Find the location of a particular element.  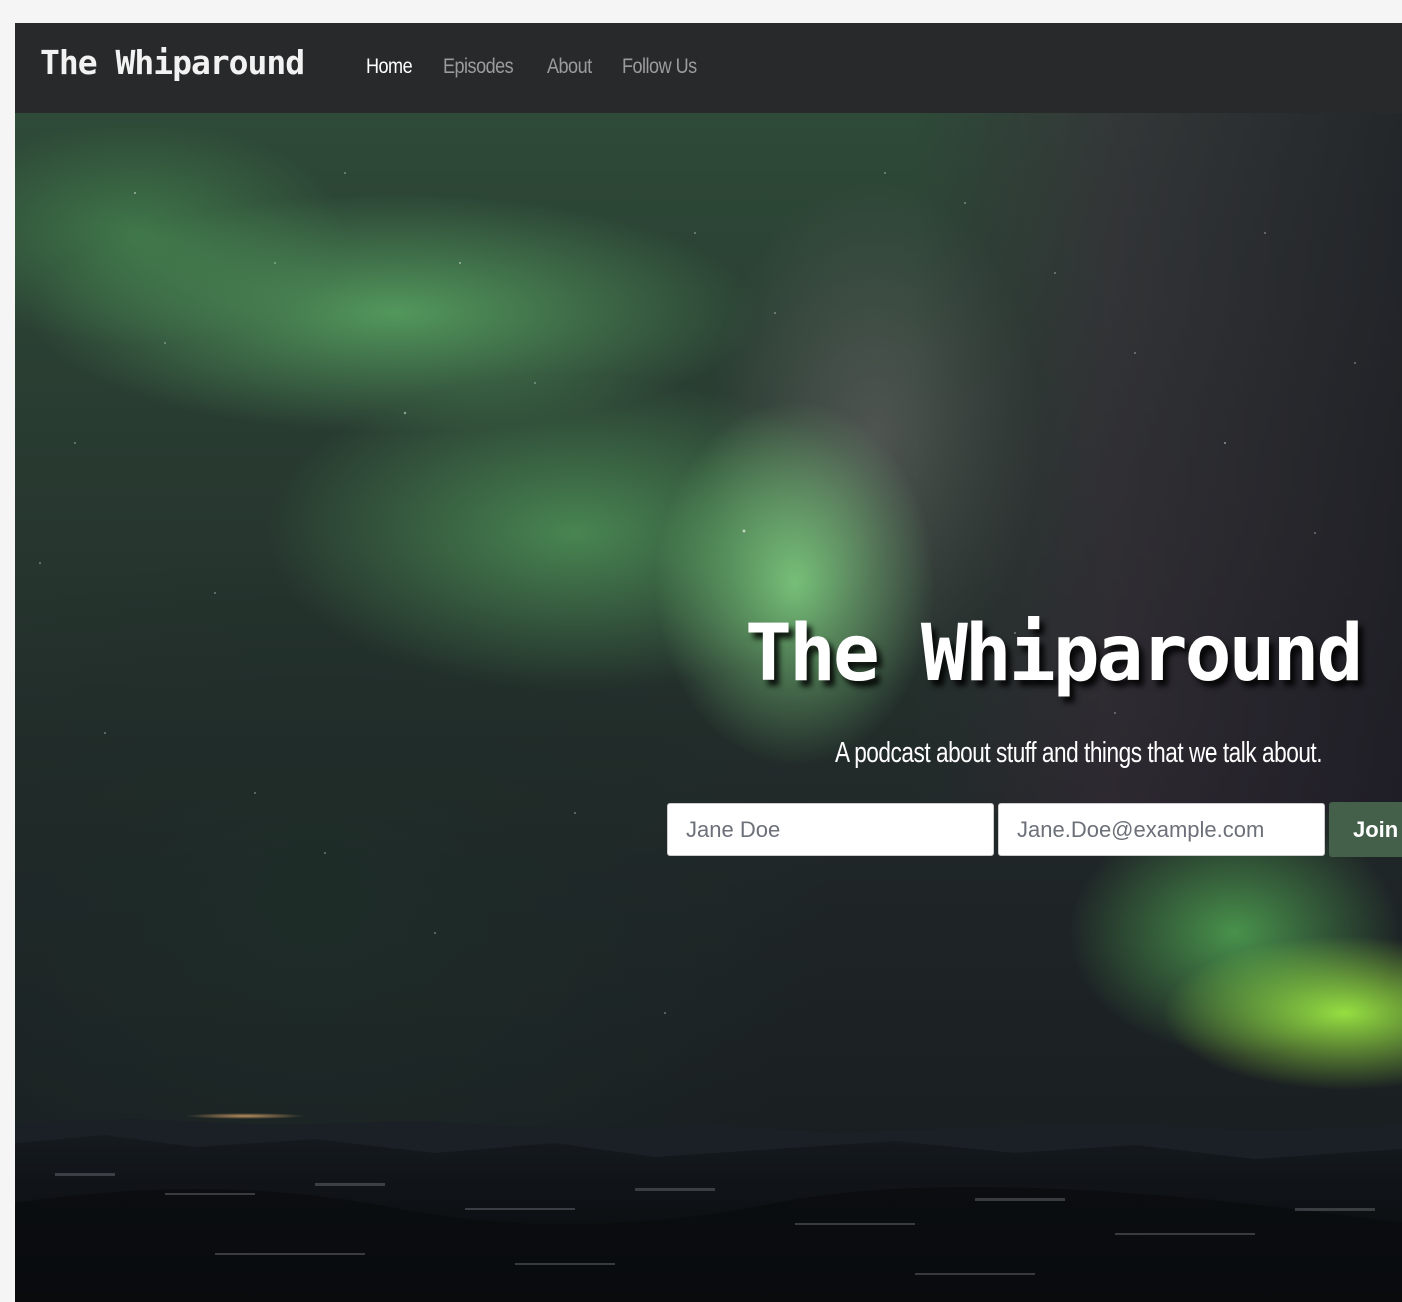

nav-link-follow-us: Follow Us is located at coordinates (659, 67).